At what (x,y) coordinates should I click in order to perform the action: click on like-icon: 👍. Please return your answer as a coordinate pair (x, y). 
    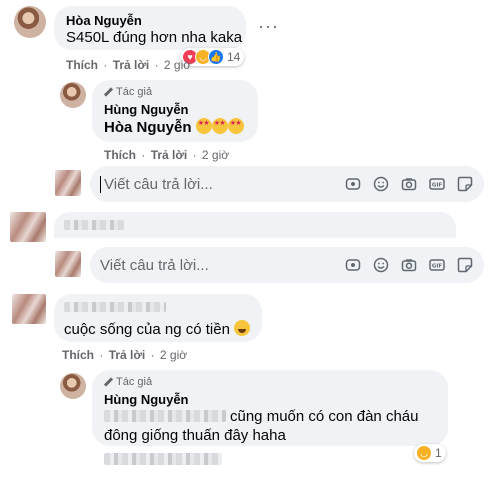
    Looking at the image, I should click on (216, 57).